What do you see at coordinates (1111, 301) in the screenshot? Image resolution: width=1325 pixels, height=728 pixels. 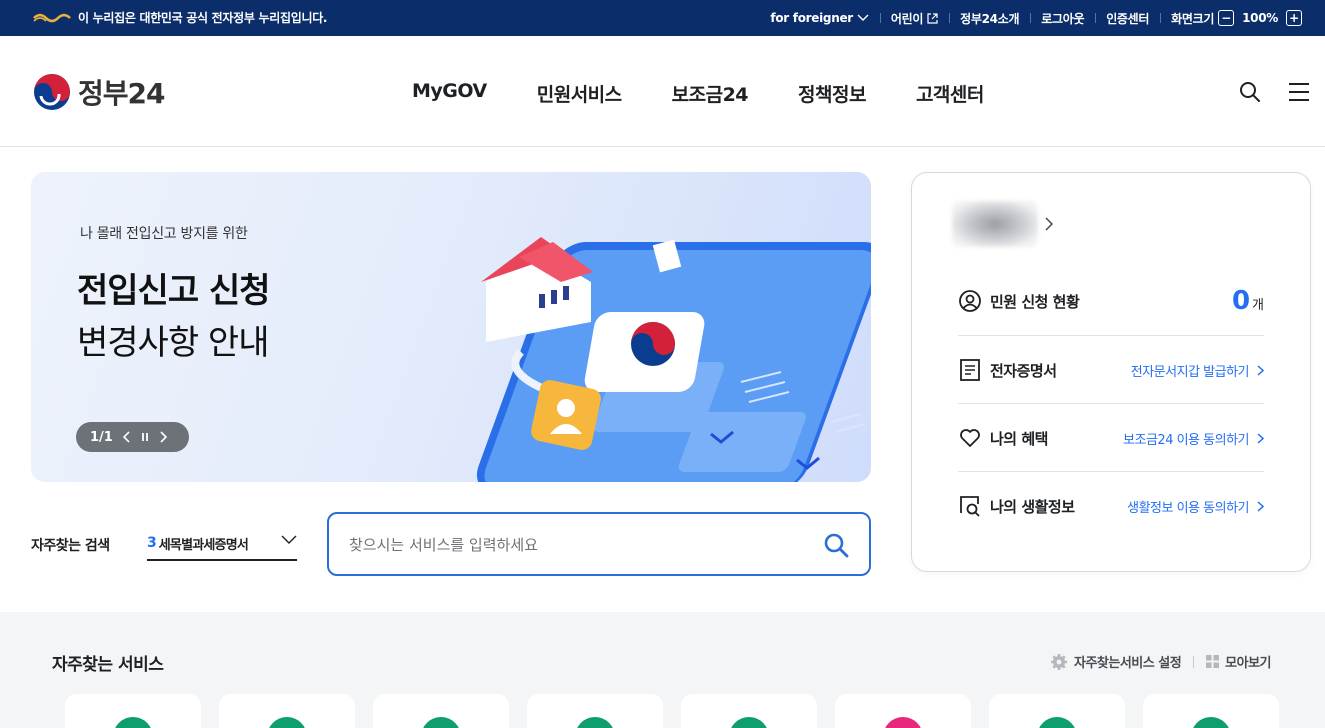 I see `application-status-row: 민원 신청 현황 0 개` at bounding box center [1111, 301].